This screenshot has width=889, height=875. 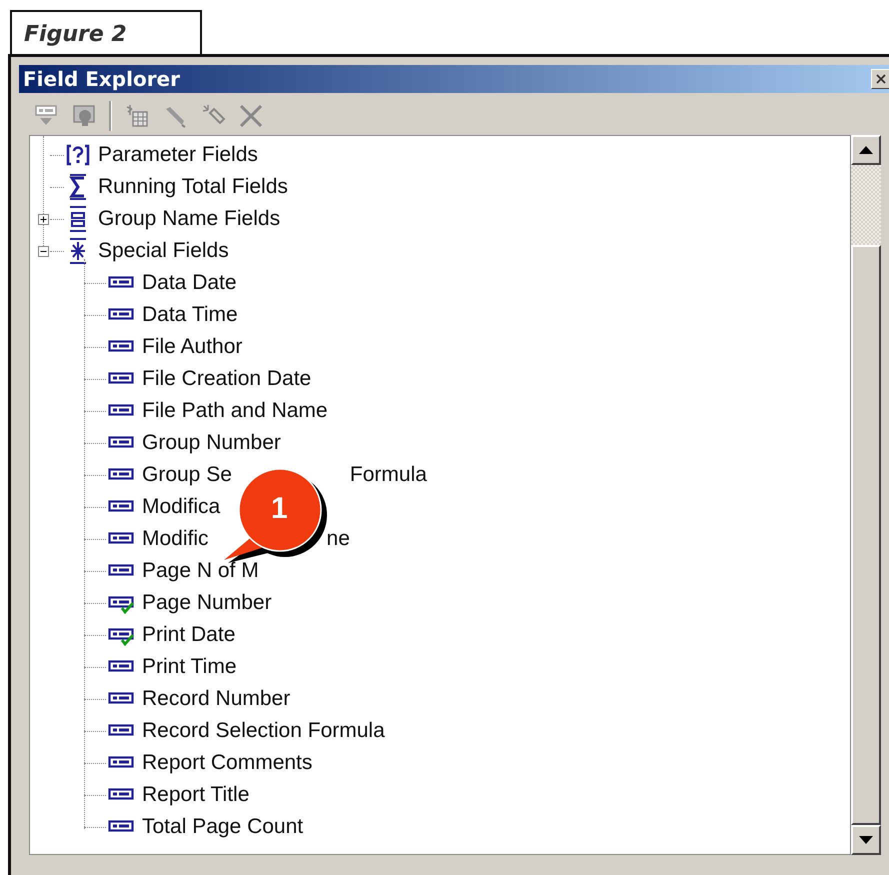 I want to click on scroll-down-button, so click(x=866, y=840).